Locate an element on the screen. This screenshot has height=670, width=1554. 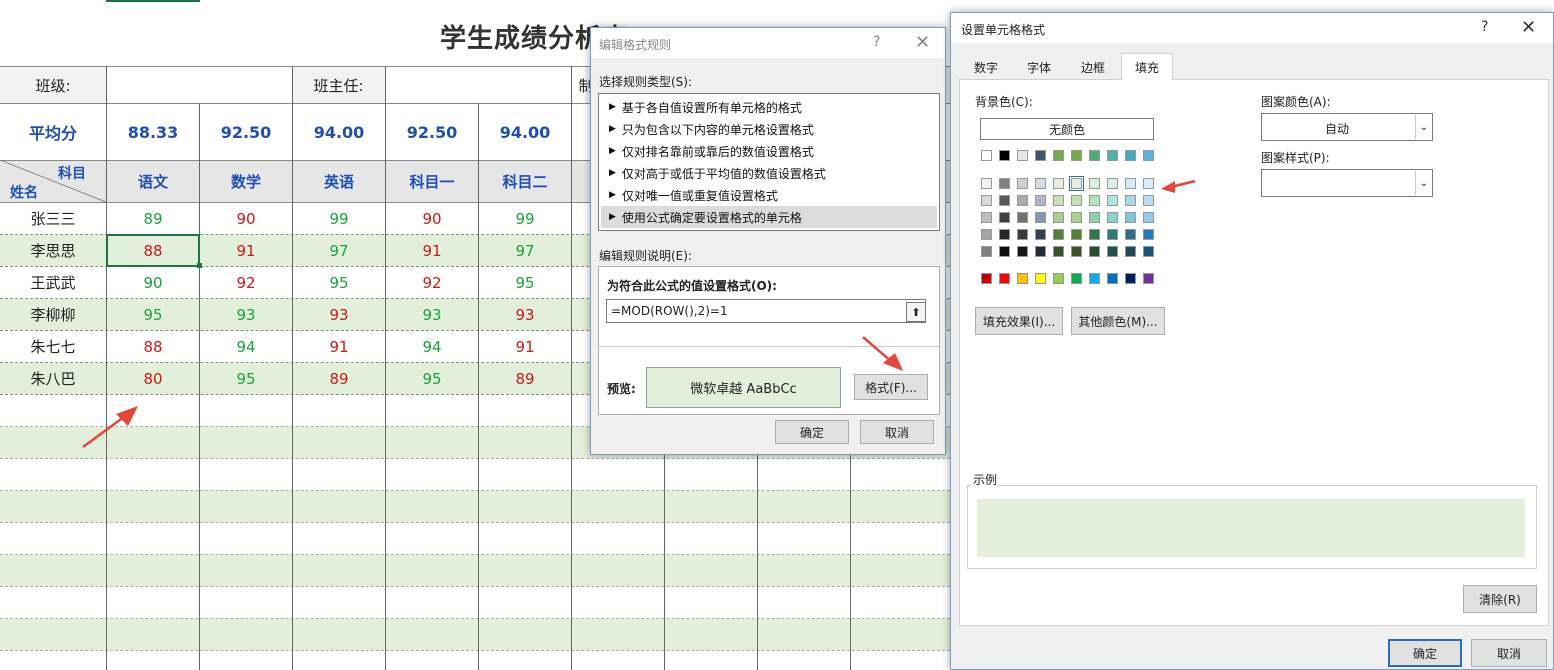
student-name-cell: 李思思 is located at coordinates (53, 250).